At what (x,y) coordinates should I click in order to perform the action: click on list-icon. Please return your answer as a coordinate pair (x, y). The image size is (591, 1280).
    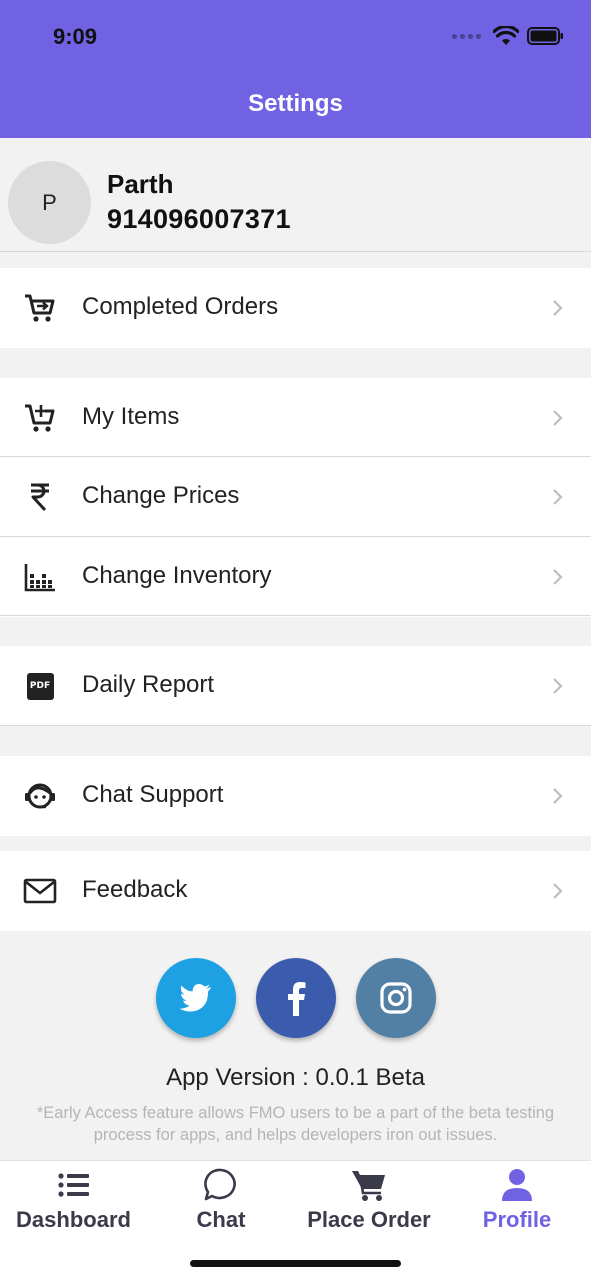
    Looking at the image, I should click on (74, 1185).